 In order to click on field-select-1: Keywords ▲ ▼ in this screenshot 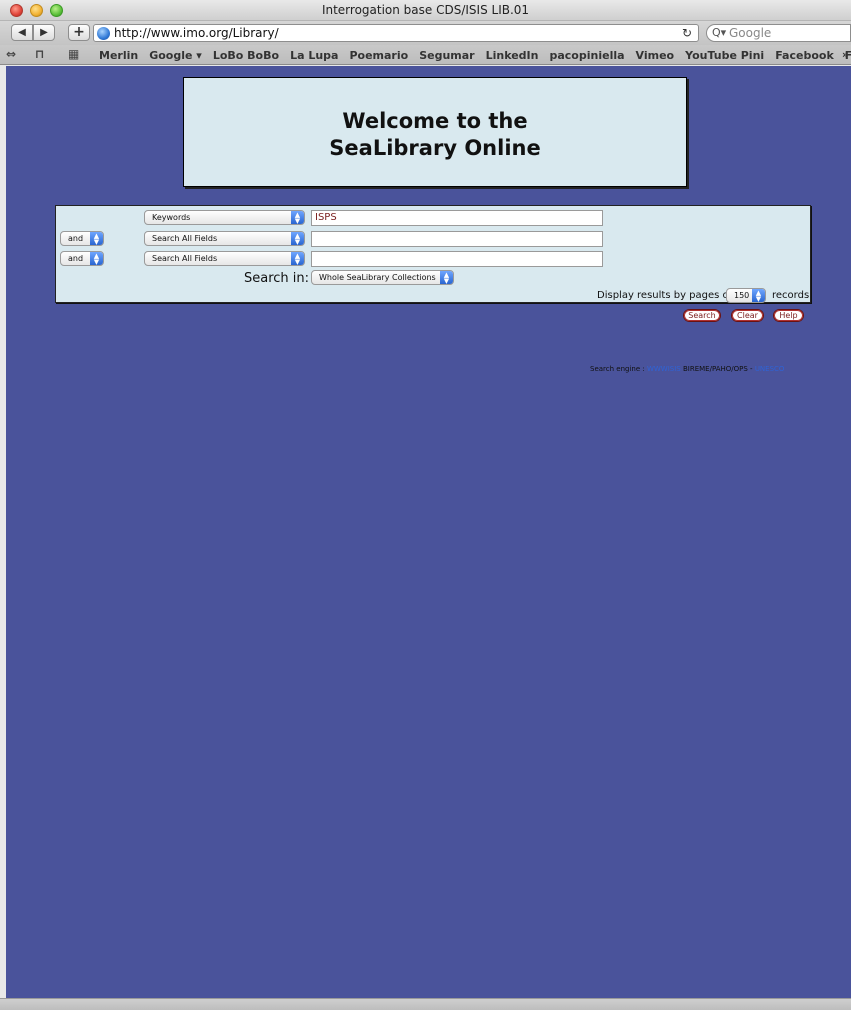, I will do `click(224, 217)`.